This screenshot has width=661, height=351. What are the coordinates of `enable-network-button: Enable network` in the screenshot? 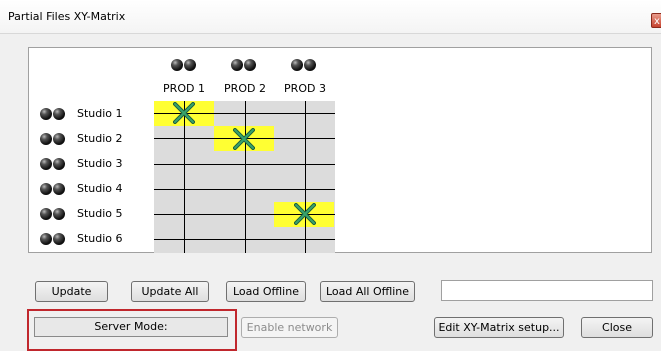 It's located at (289, 327).